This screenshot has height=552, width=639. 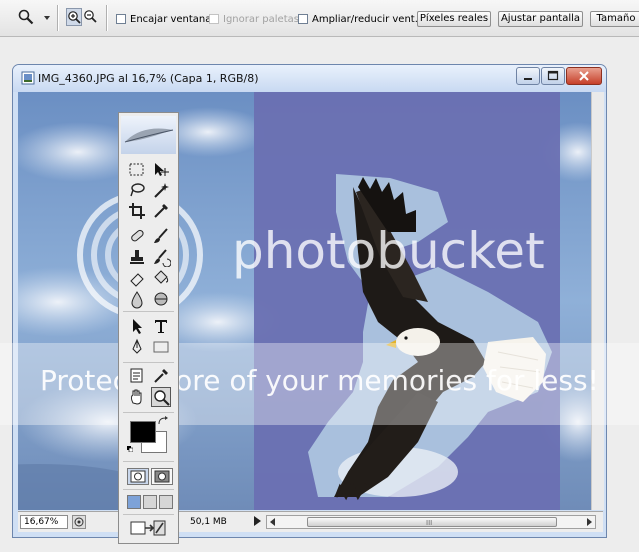 I want to click on hand-tool-icon, so click(x=137, y=397).